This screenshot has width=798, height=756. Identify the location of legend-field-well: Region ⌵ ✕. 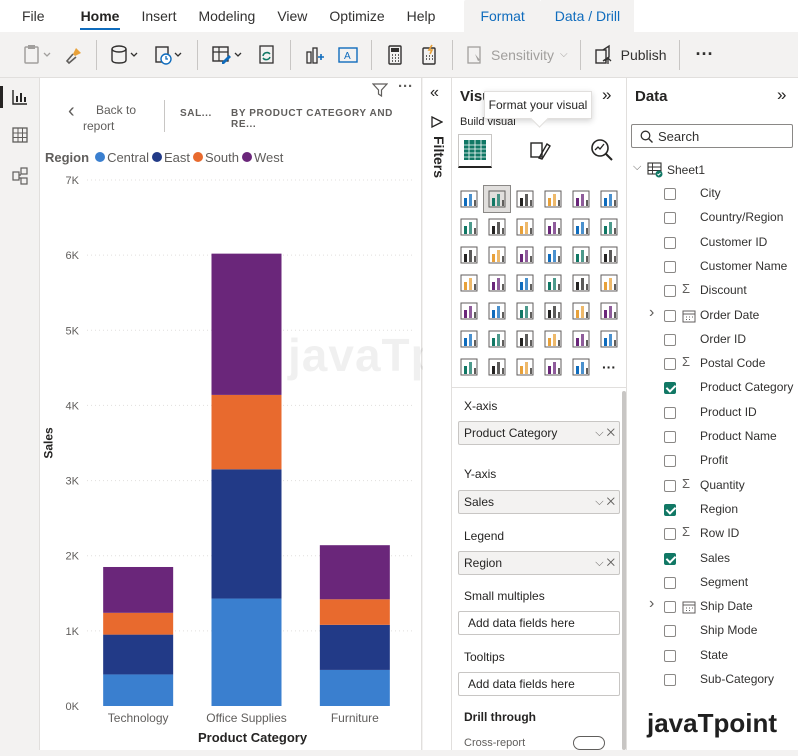
(539, 563).